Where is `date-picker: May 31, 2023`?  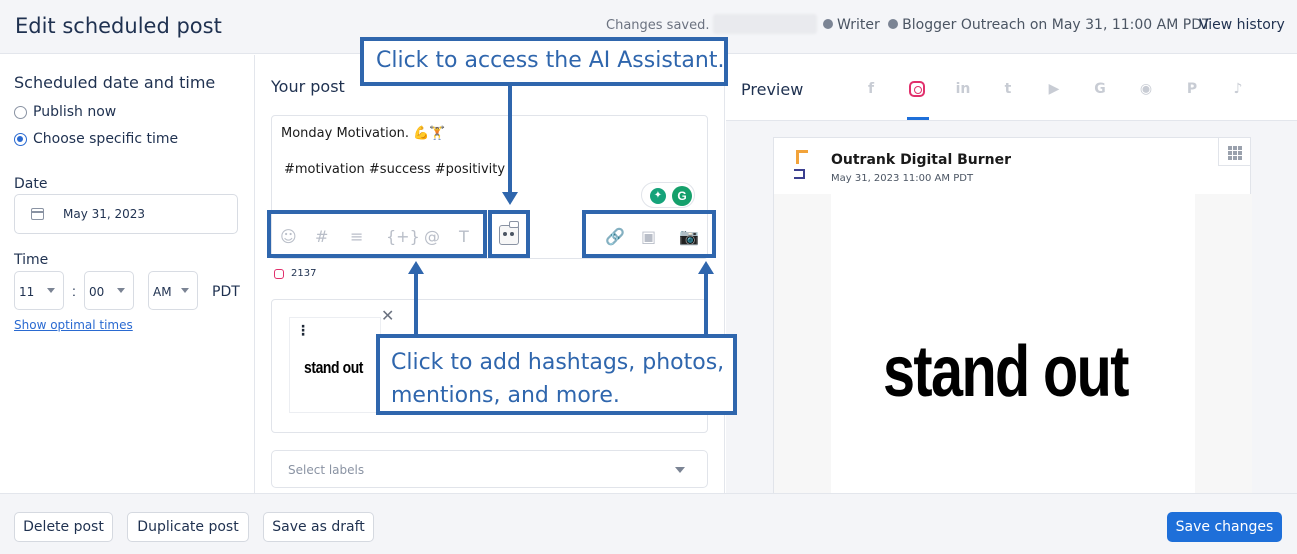
date-picker: May 31, 2023 is located at coordinates (126, 214).